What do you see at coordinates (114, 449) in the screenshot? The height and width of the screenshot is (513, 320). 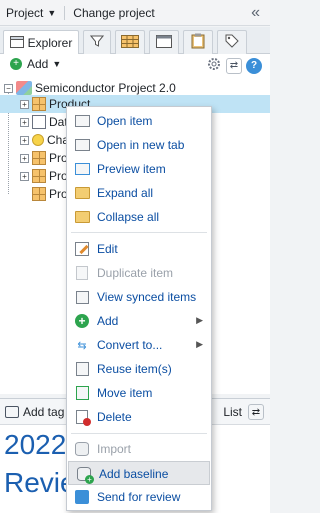 I see `menu-item-label: Import` at bounding box center [114, 449].